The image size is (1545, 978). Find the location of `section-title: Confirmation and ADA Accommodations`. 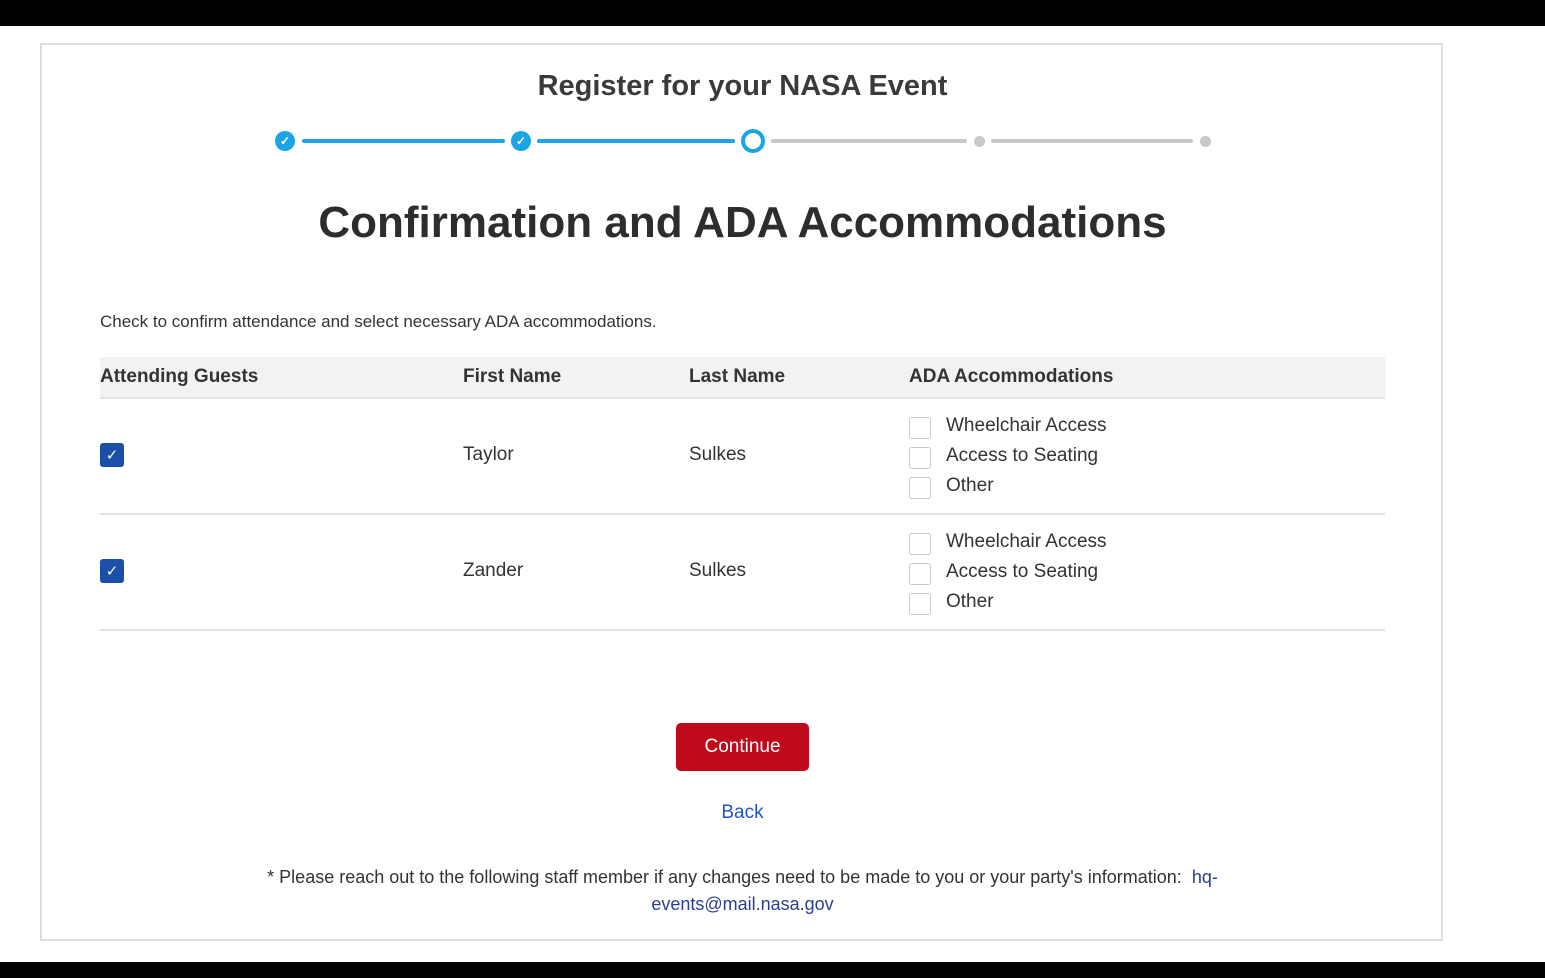

section-title: Confirmation and ADA Accommodations is located at coordinates (742, 222).